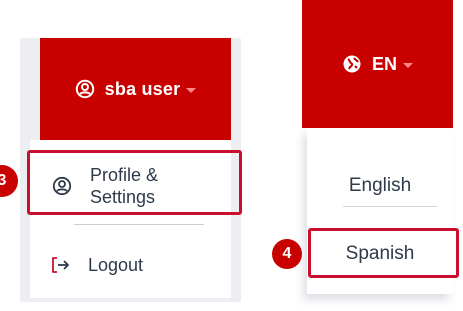 The image size is (463, 311). I want to click on user-menu-toggle: sba user, so click(135, 89).